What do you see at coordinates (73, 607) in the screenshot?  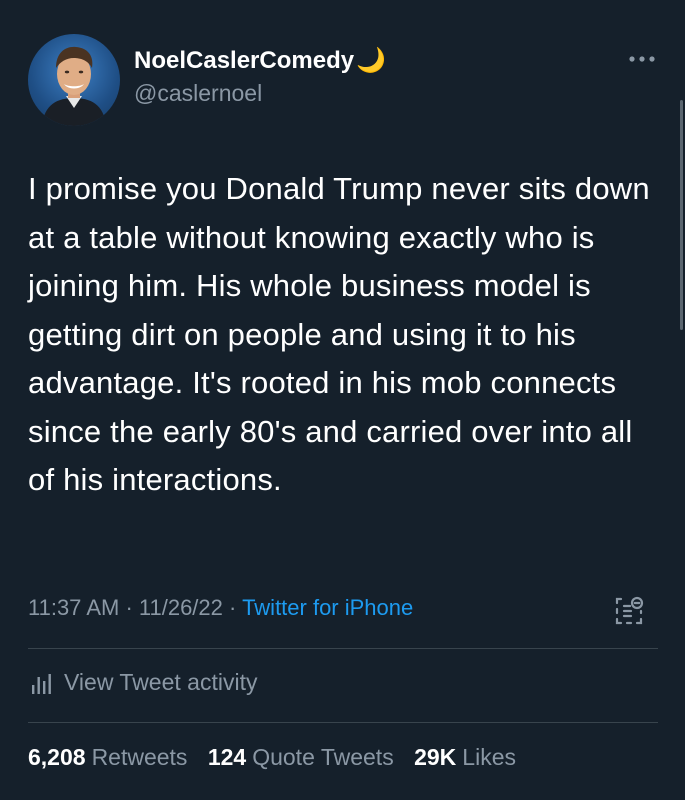 I see `tweet-time: 11:37 AM` at bounding box center [73, 607].